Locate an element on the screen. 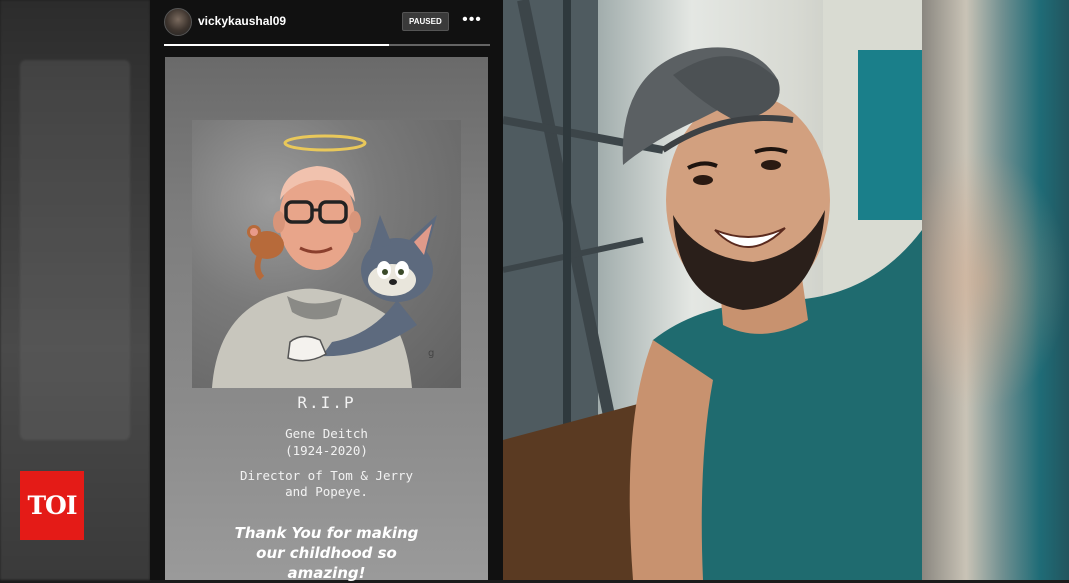 This screenshot has height=583, width=1069. tribute-description: Director of Tom & Jerry and Popeye. is located at coordinates (326, 483).